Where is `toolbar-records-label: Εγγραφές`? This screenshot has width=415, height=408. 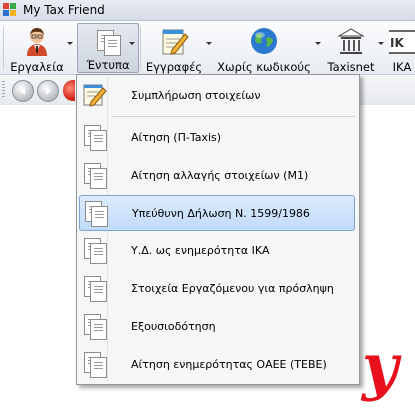
toolbar-records-label: Εγγραφές is located at coordinates (174, 67).